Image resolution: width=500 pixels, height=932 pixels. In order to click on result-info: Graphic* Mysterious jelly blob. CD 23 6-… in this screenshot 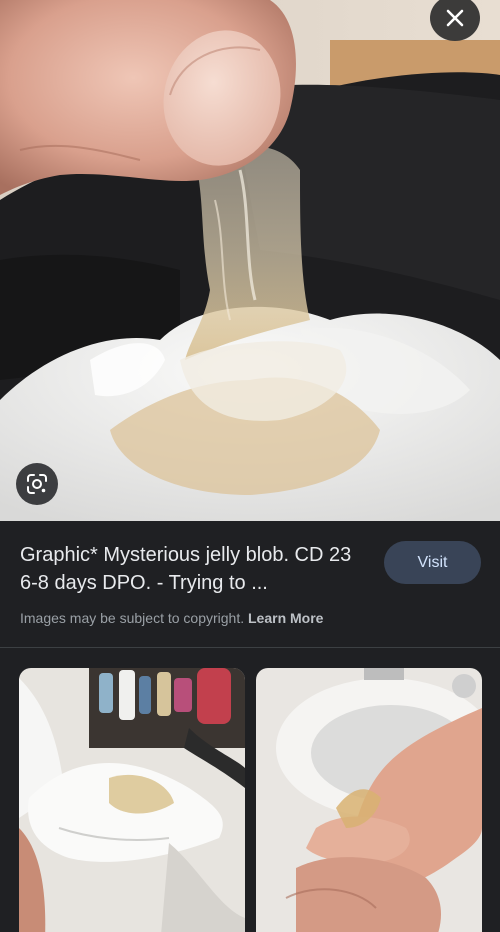, I will do `click(250, 584)`.